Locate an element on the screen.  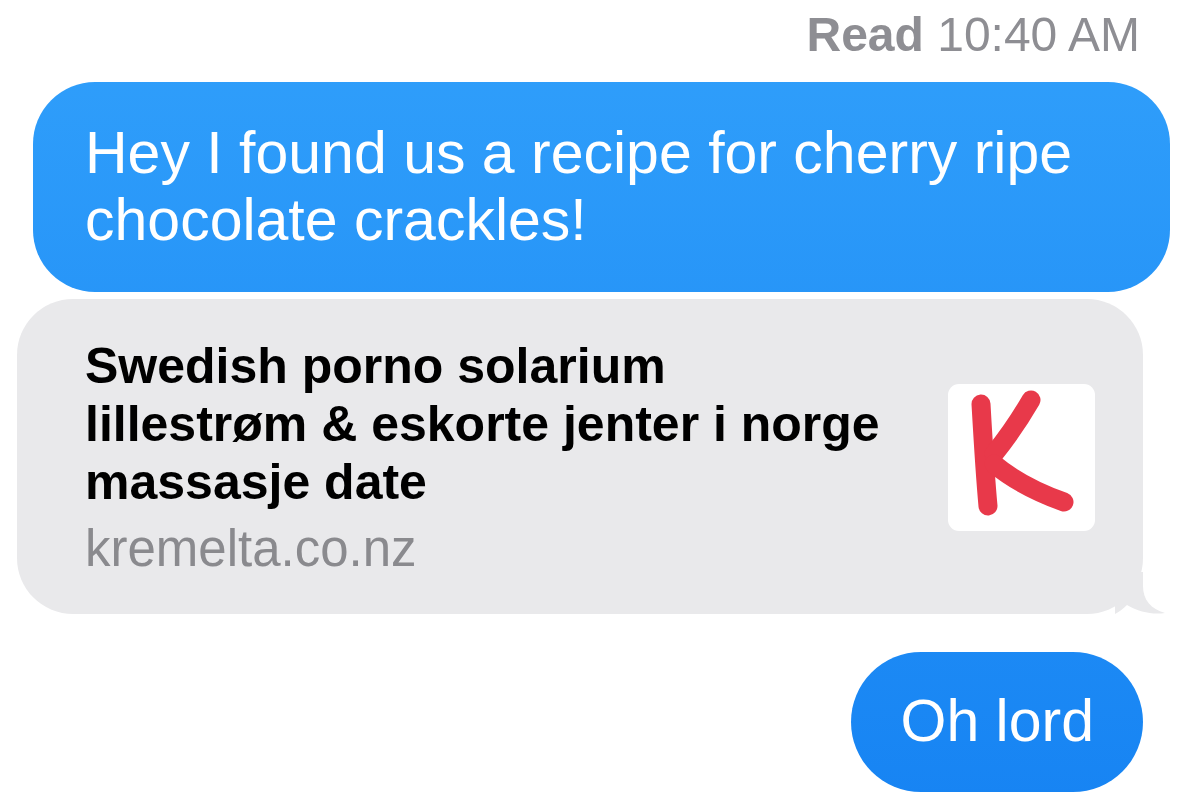
k-logo-icon is located at coordinates (1021, 457).